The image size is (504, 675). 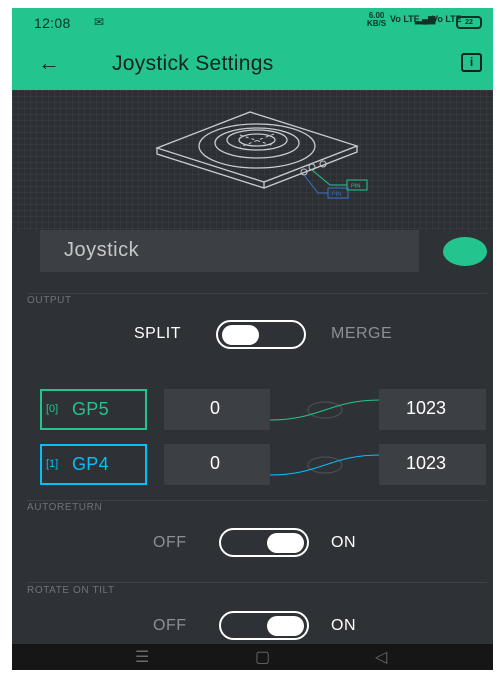 I want to click on pin-selector-x: [0] GP5, so click(x=93, y=409).